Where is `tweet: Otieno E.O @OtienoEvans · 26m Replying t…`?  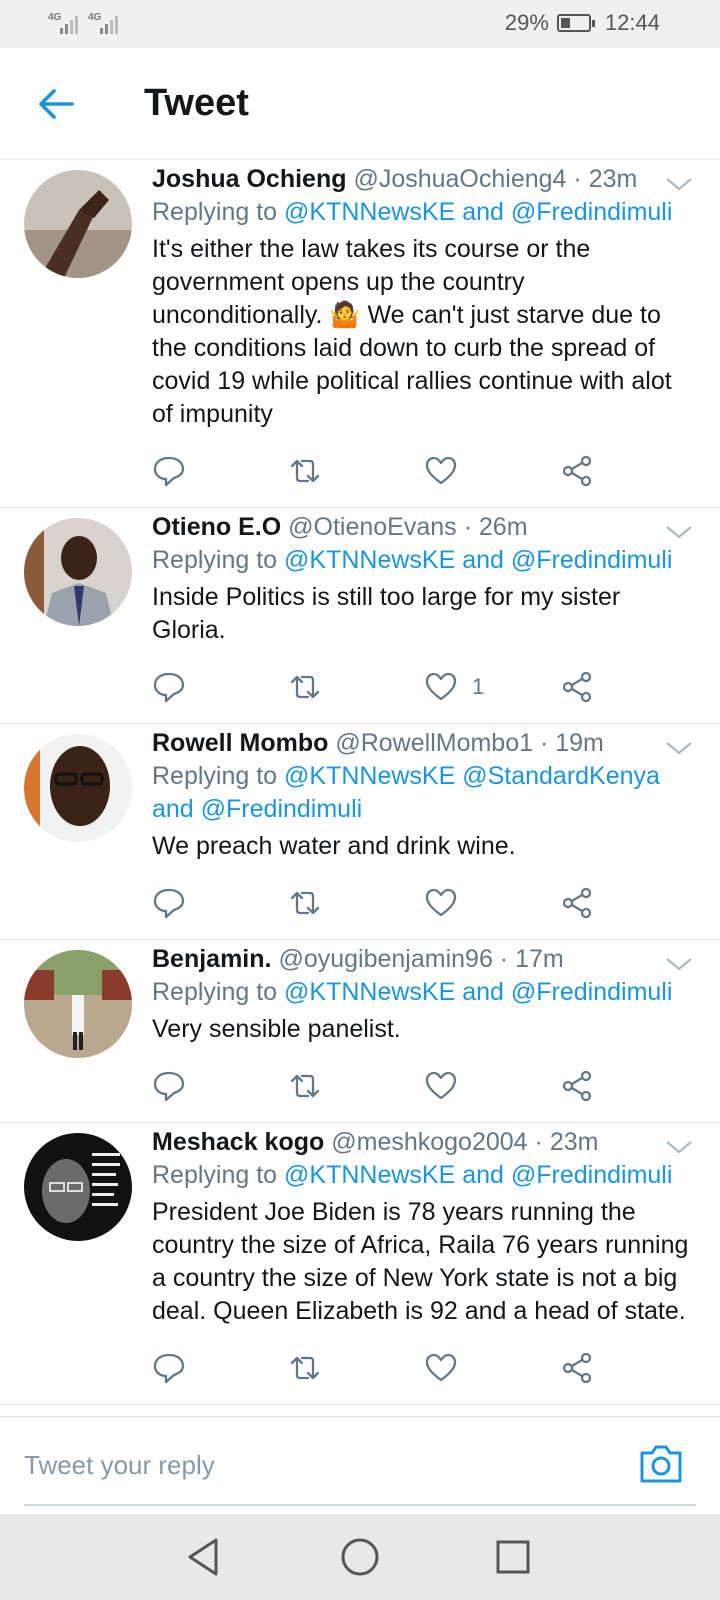 tweet: Otieno E.O @OtienoEvans · 26m Replying t… is located at coordinates (360, 616).